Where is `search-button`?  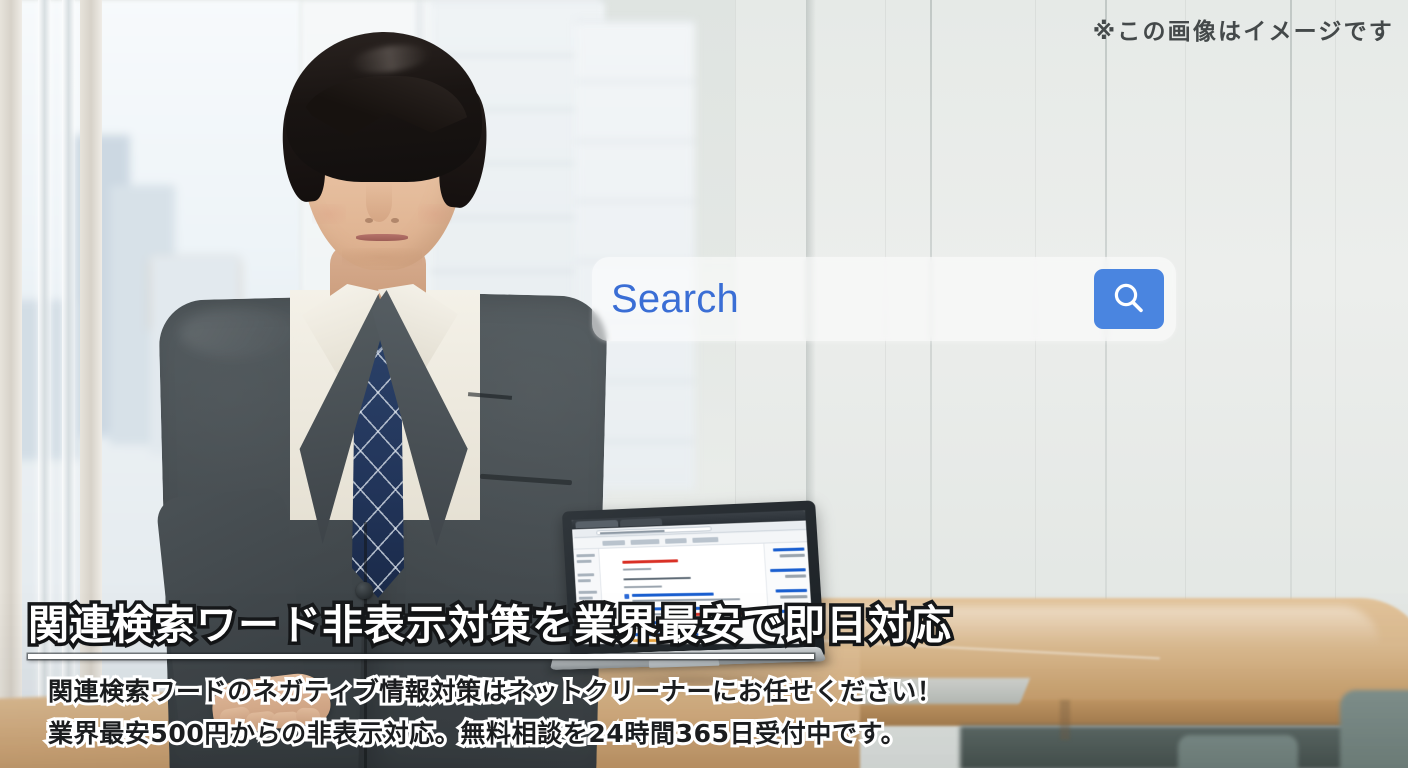 search-button is located at coordinates (1129, 299).